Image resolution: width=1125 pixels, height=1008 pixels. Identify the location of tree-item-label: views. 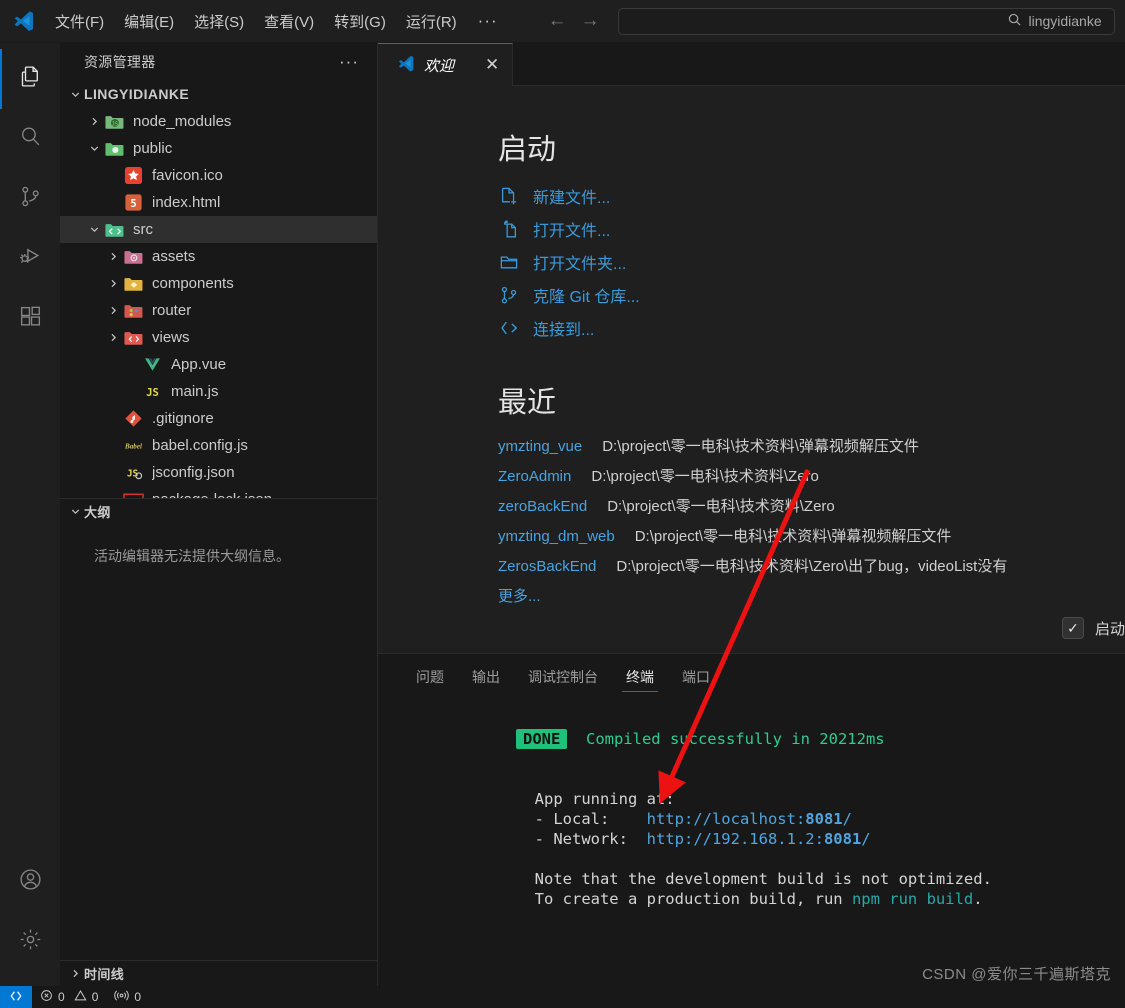
(171, 337).